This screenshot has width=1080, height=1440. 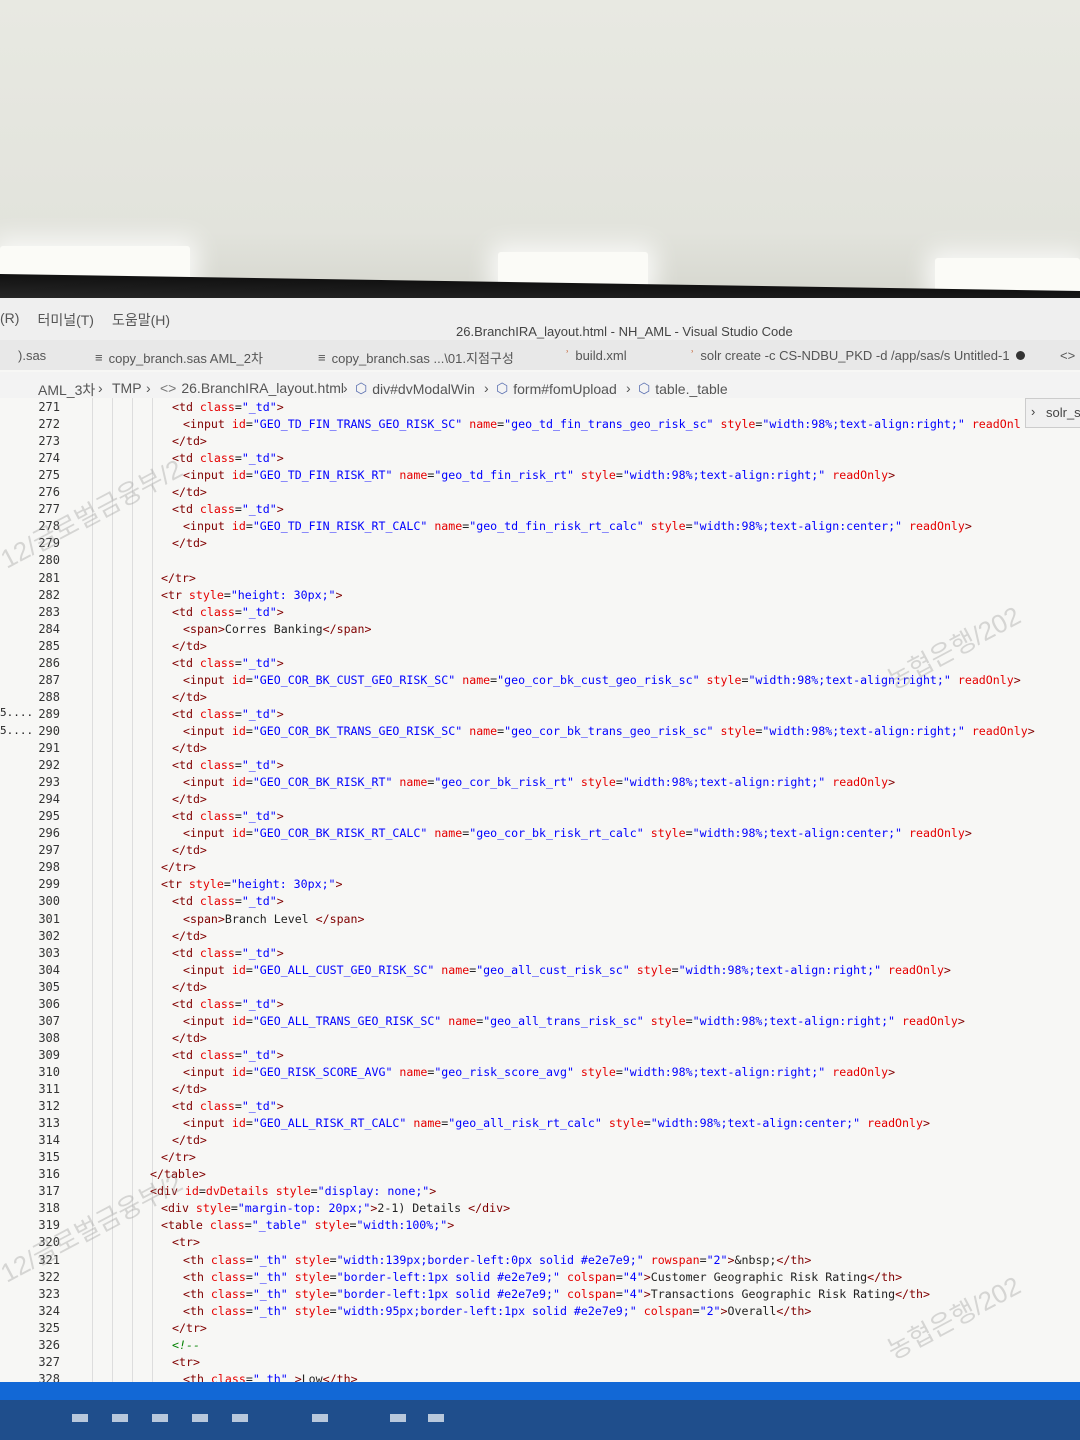 I want to click on breadcrumb-label: table._table, so click(x=691, y=388).